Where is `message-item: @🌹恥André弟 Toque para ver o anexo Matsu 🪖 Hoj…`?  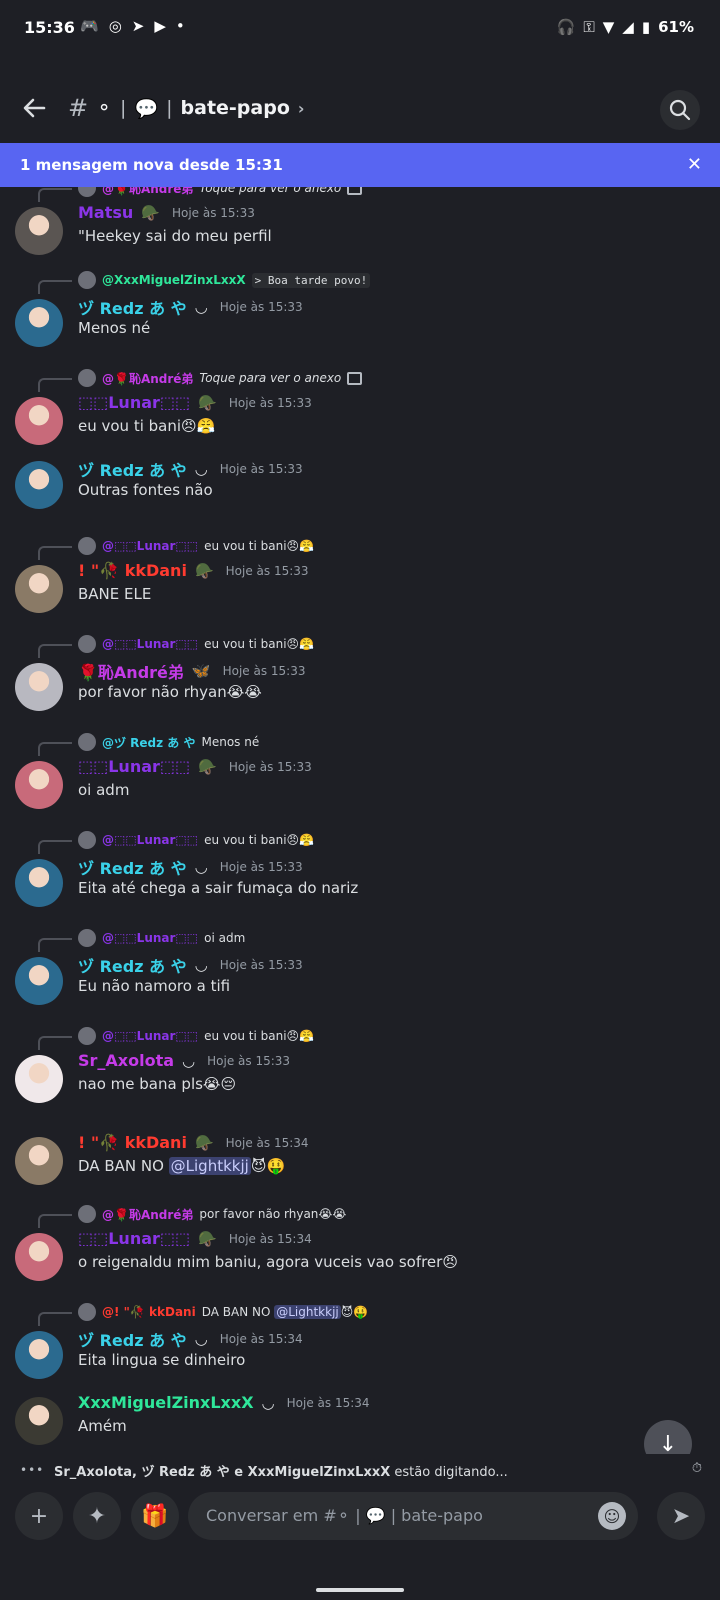 message-item: @🌹恥André弟 Toque para ver o anexo Matsu 🪖 Hoj… is located at coordinates (360, 223).